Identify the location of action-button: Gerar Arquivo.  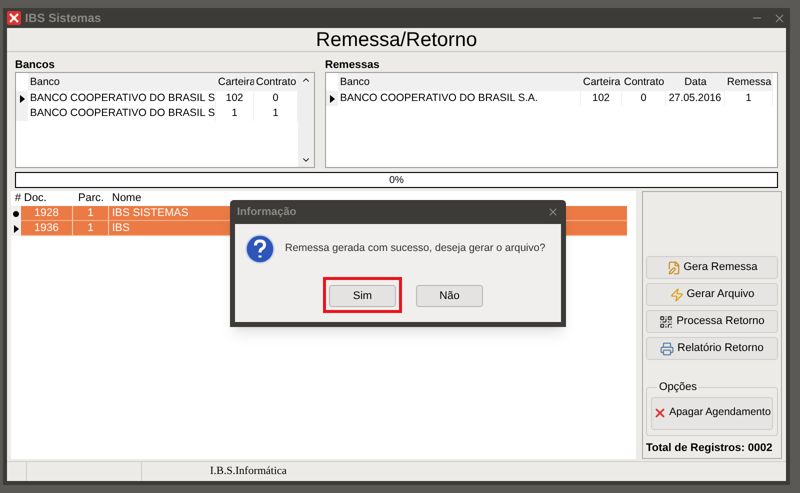
(712, 294).